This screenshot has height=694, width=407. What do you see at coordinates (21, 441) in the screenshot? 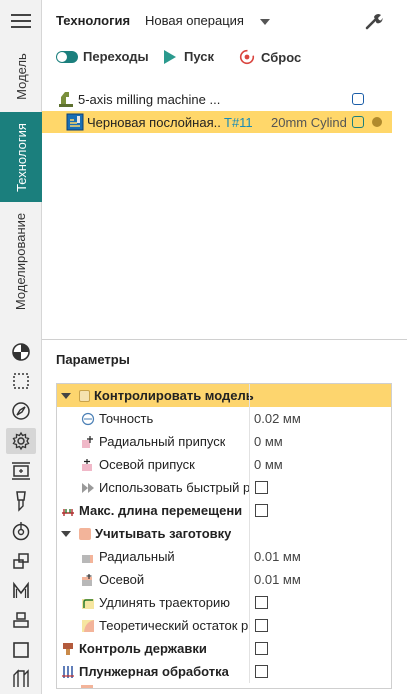
I see `gear-icon` at bounding box center [21, 441].